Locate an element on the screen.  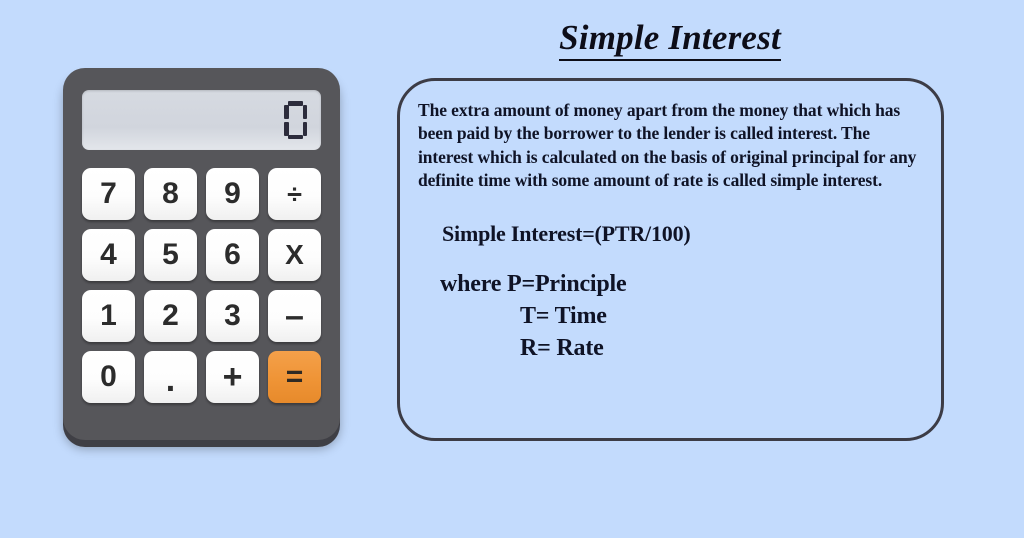
segment-d is located at coordinates (295, 136).